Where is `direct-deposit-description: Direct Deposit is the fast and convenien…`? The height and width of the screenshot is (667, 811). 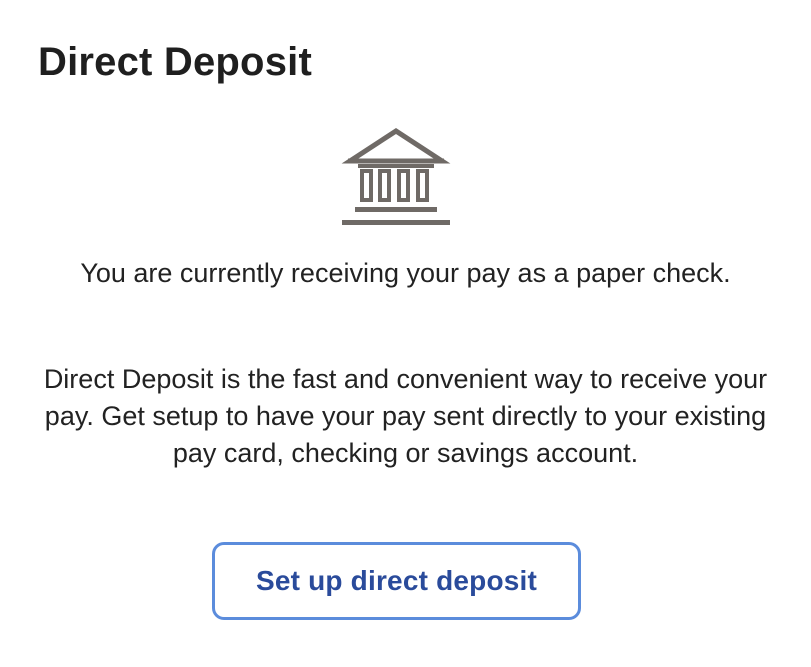
direct-deposit-description: Direct Deposit is the fast and convenien… is located at coordinates (405, 416).